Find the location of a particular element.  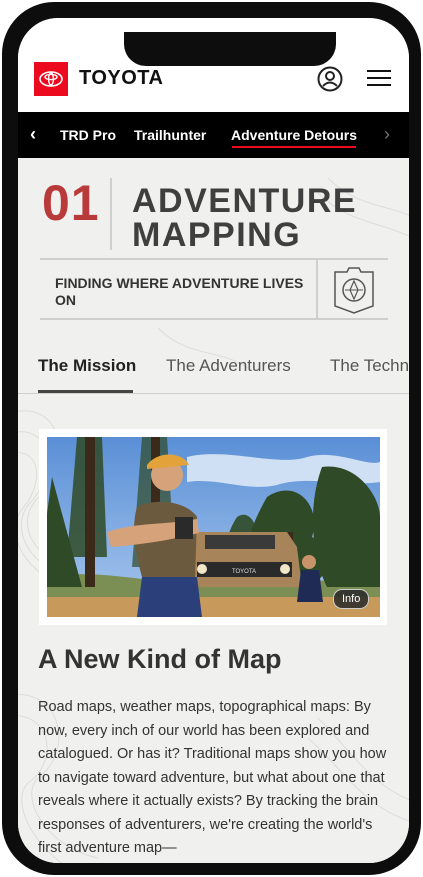

tabs-divider is located at coordinates (213, 393).